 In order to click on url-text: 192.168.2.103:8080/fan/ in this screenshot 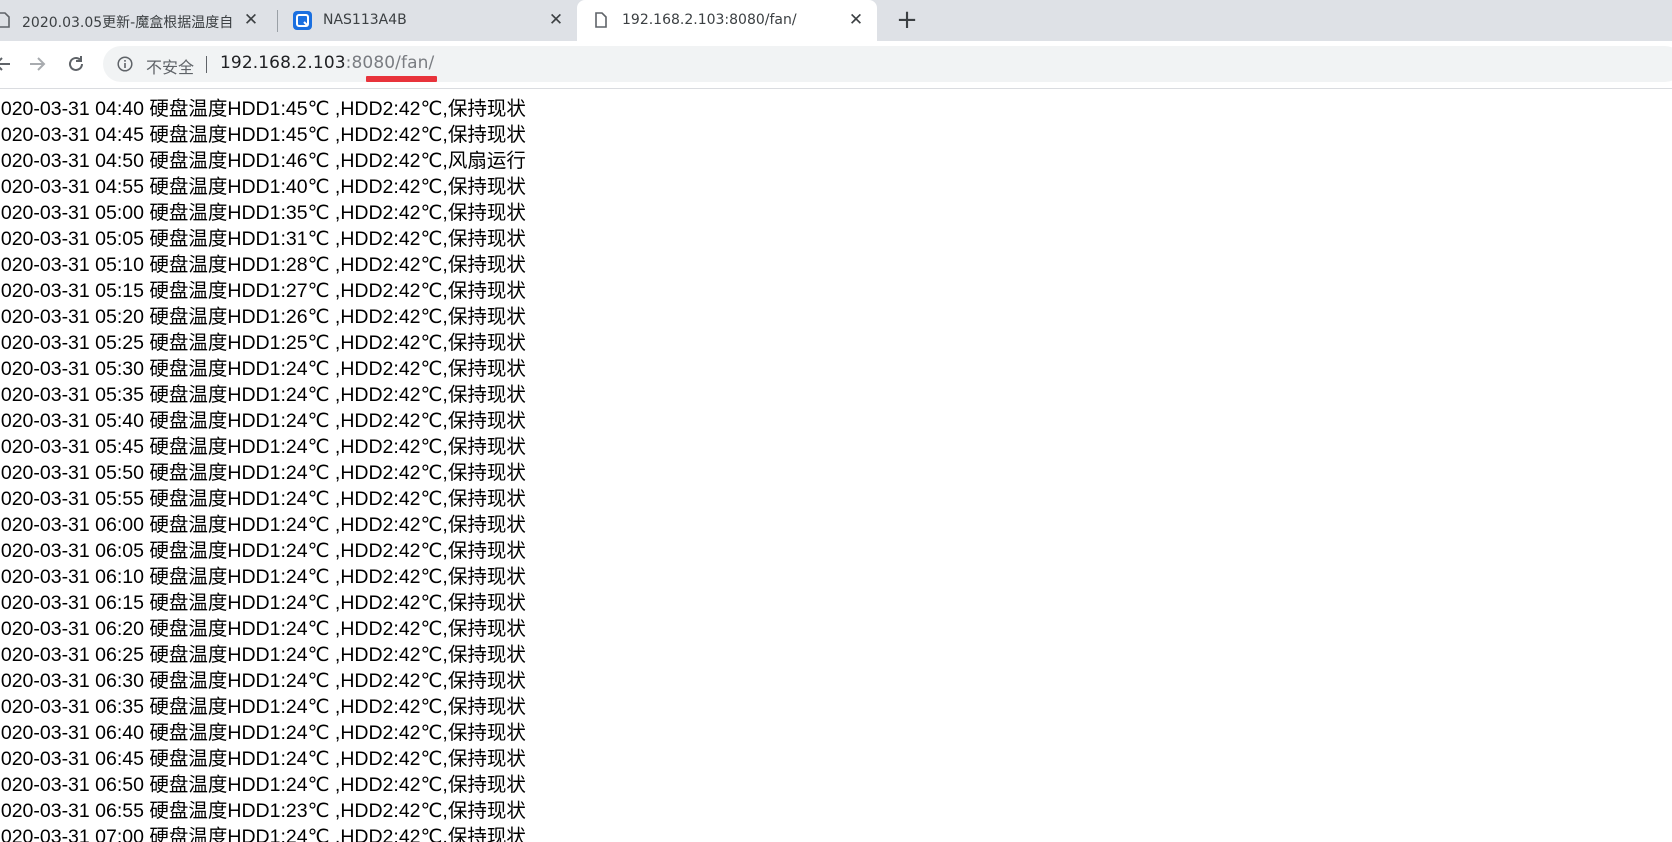, I will do `click(327, 63)`.